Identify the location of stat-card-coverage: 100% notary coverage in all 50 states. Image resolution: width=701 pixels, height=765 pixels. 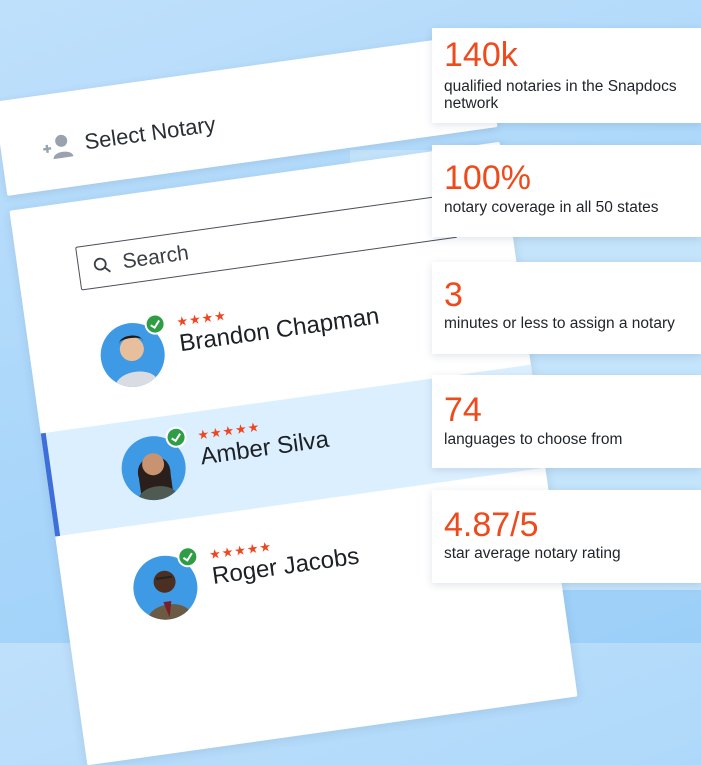
(566, 191).